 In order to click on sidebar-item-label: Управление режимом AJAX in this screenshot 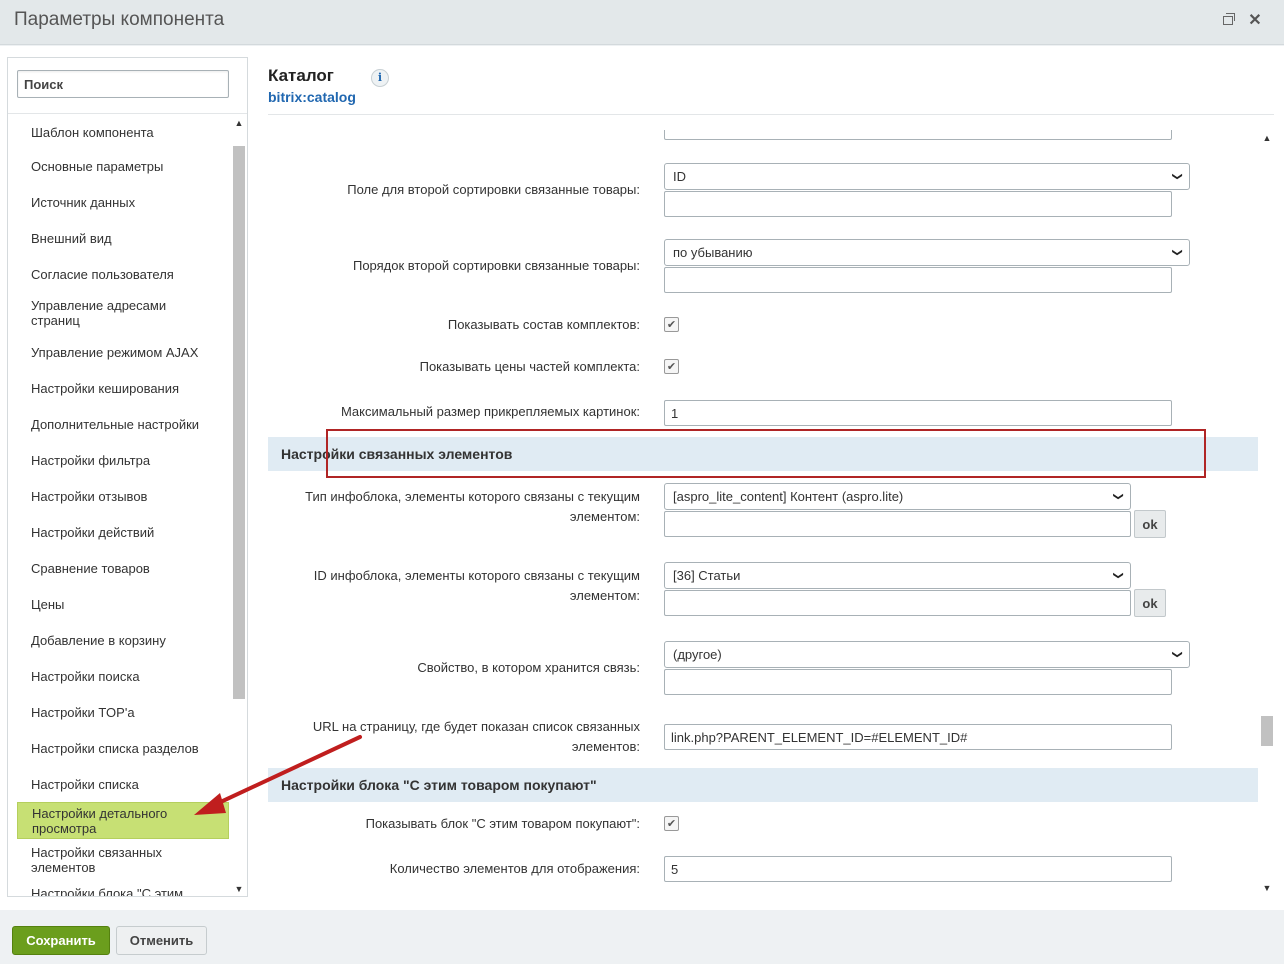, I will do `click(115, 352)`.